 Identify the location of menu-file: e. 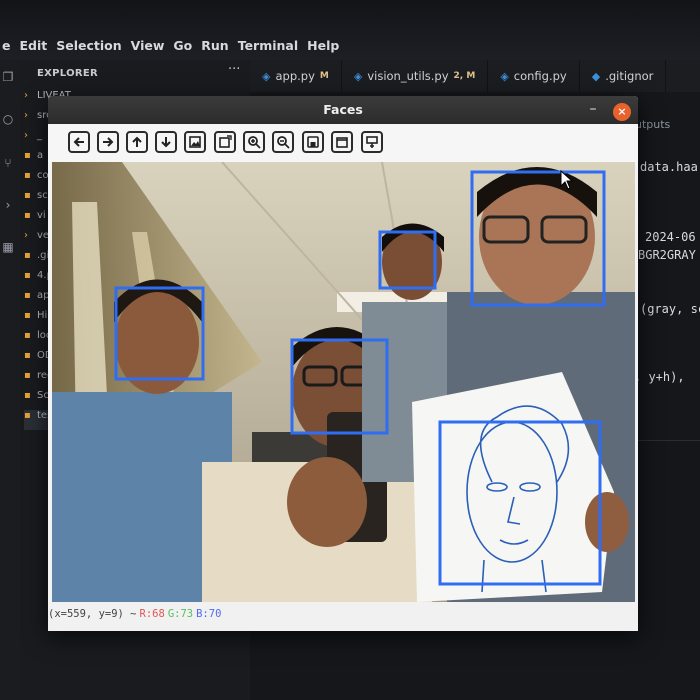
(6, 45).